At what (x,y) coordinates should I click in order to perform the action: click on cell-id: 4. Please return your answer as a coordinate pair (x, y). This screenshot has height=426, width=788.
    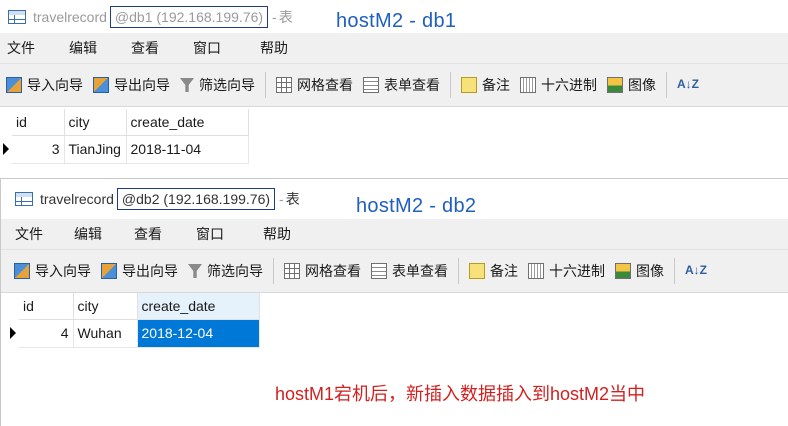
    Looking at the image, I should click on (46, 333).